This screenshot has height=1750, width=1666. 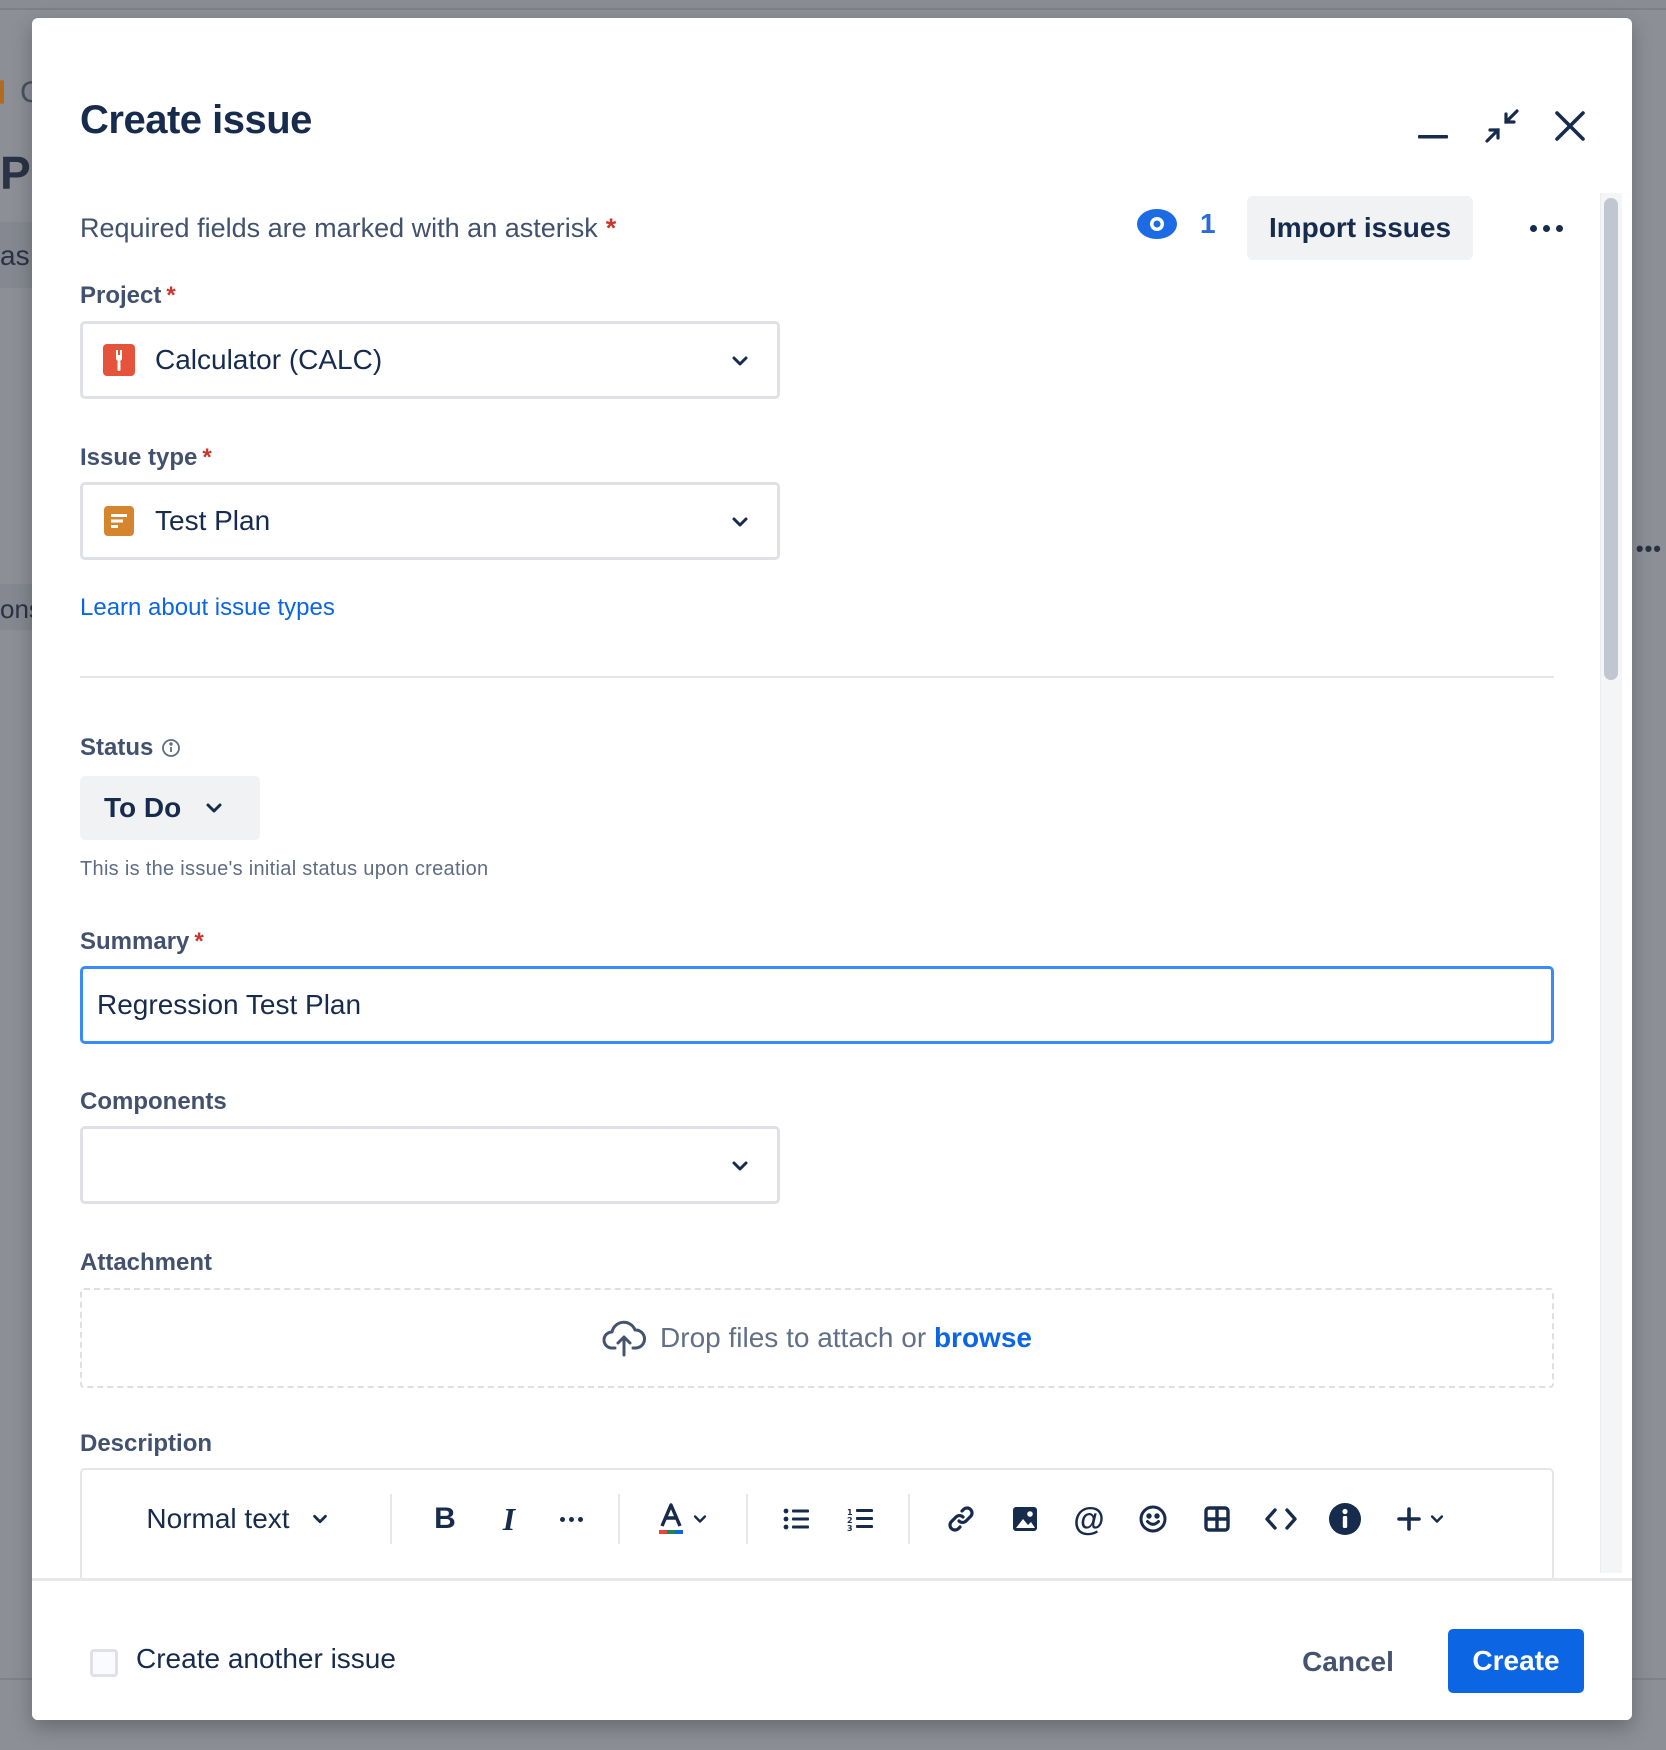 What do you see at coordinates (509, 1519) in the screenshot?
I see `italic-button: I` at bounding box center [509, 1519].